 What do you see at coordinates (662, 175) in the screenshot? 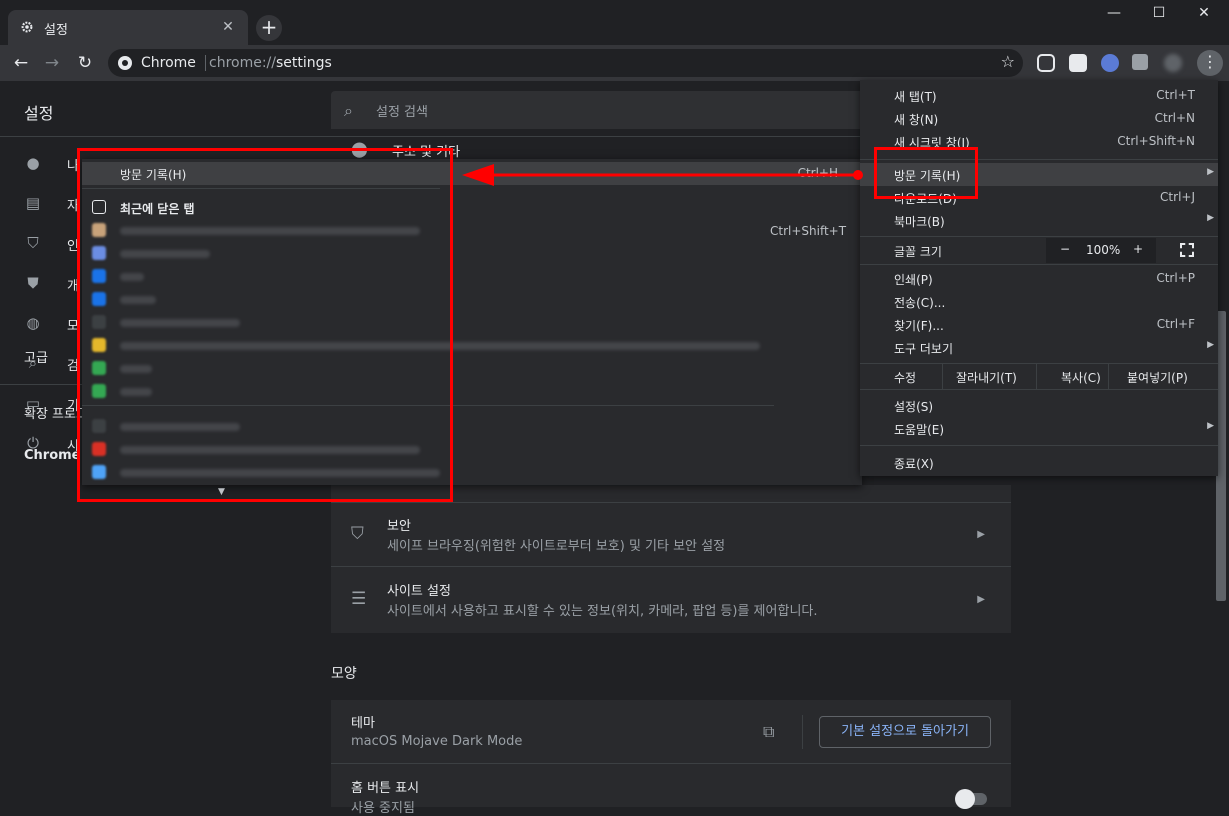
I see `annotation-arrow` at bounding box center [662, 175].